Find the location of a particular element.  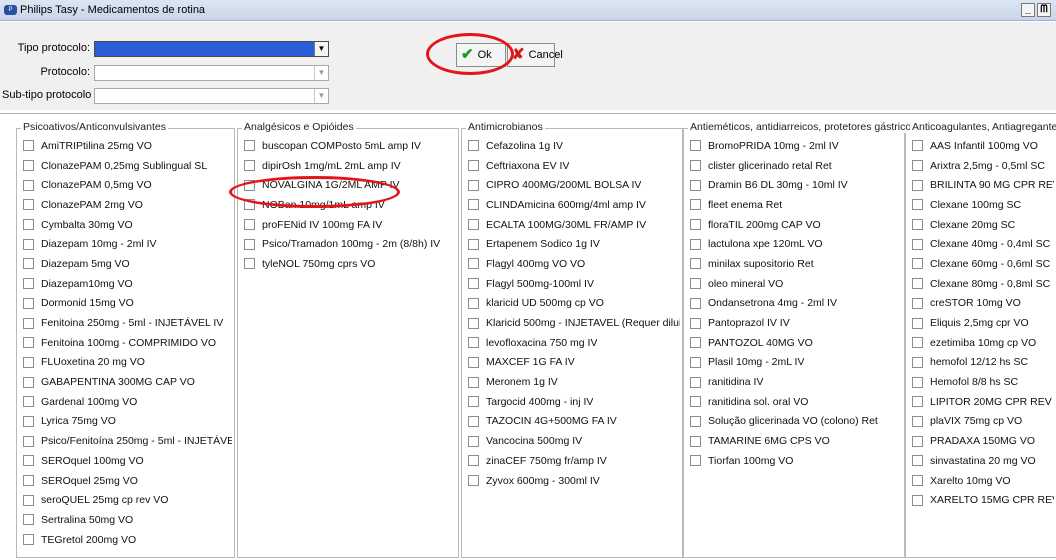

medication-item: SEROquel 100mg VO is located at coordinates (127, 461).